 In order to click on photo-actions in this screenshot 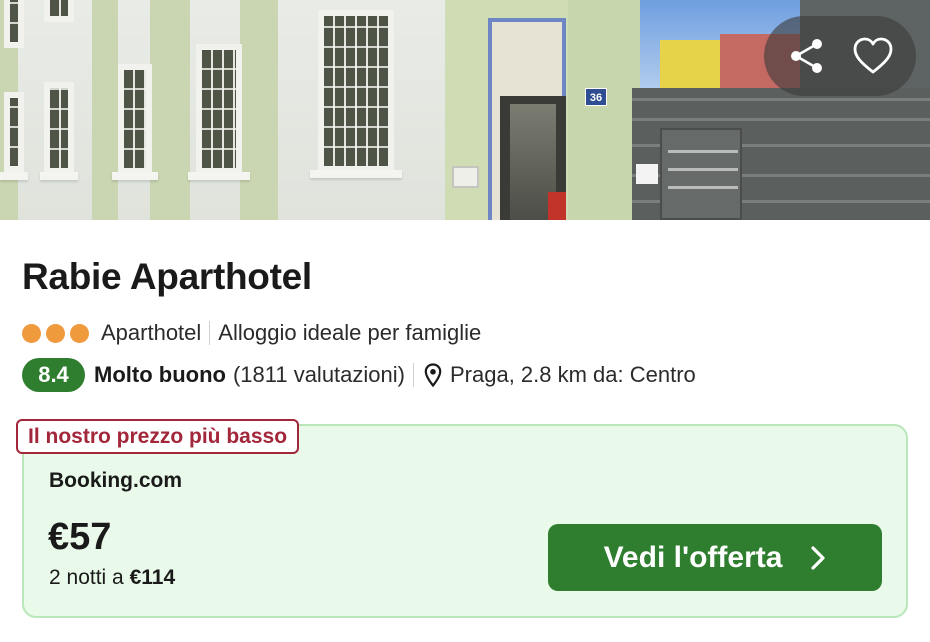, I will do `click(840, 56)`.